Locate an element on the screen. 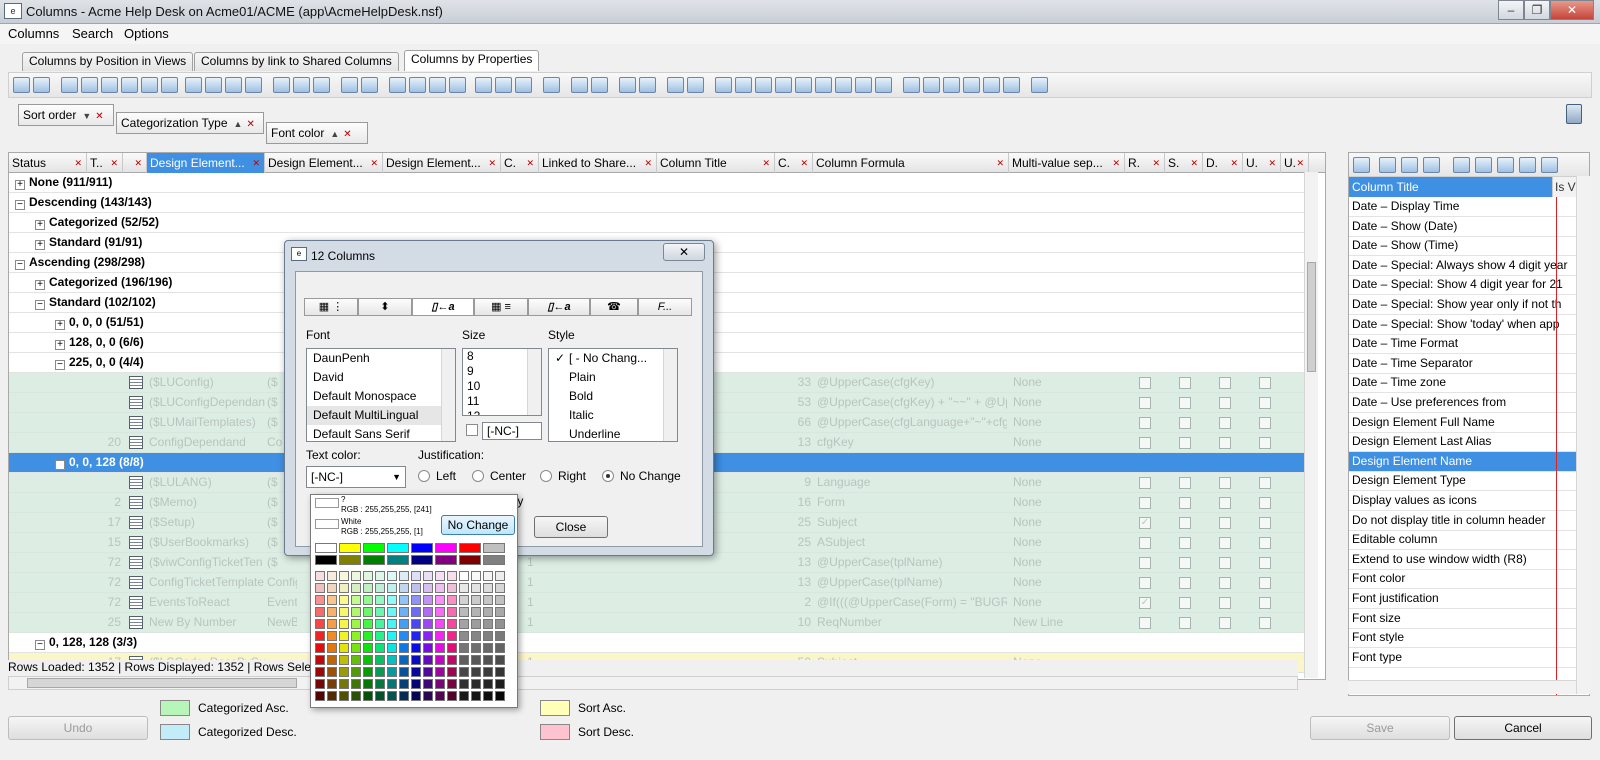 This screenshot has width=1600, height=760. restore-button: ❐ is located at coordinates (1537, 10).